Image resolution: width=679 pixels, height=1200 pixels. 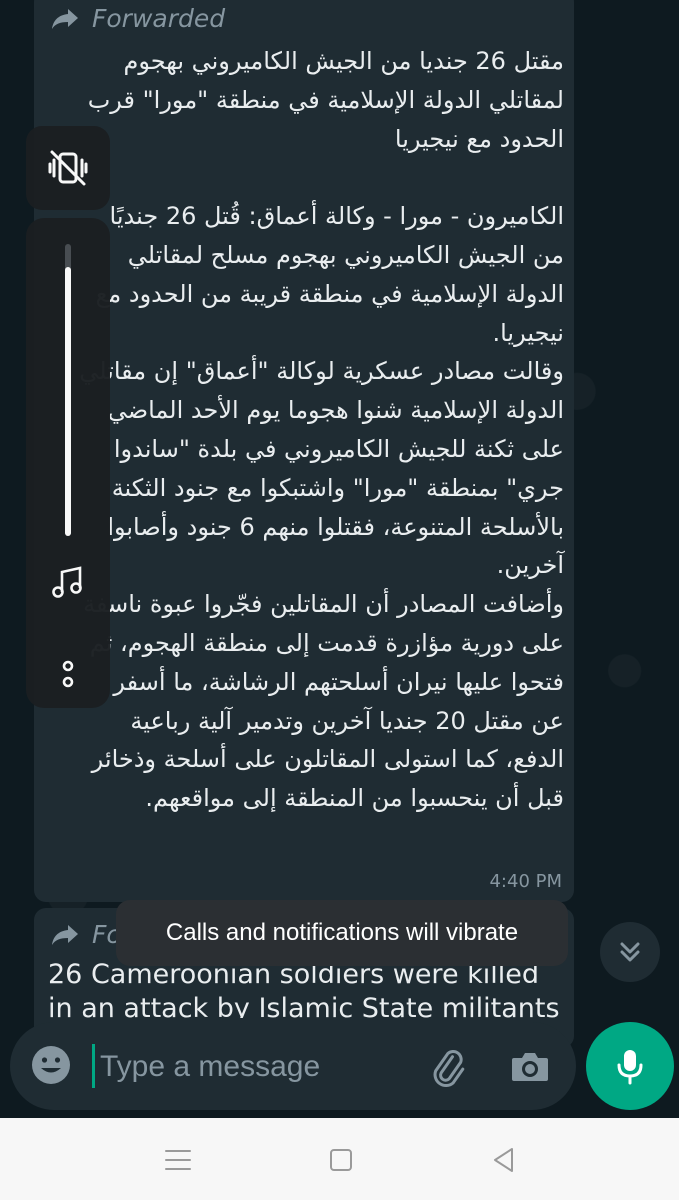 I want to click on double-chevron-down-icon, so click(x=630, y=952).